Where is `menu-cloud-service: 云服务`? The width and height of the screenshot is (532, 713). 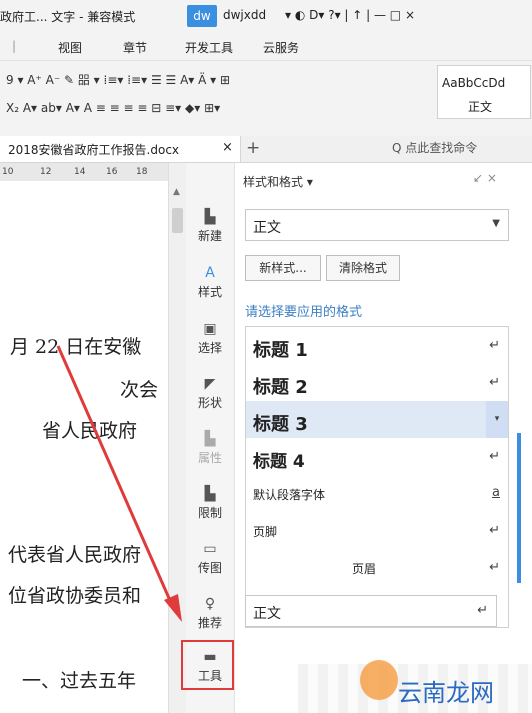
menu-cloud-service: 云服务 is located at coordinates (281, 47).